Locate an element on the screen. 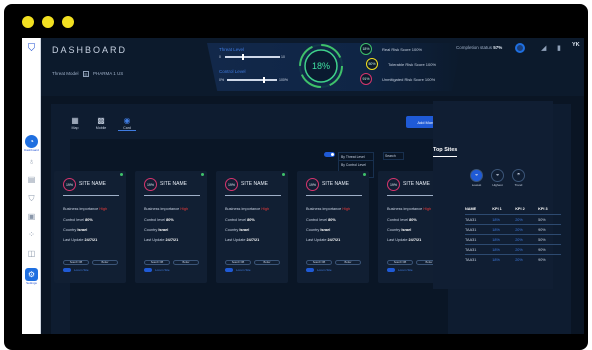 Image resolution: width=592 pixels, height=350 pixels. control-slider-knob is located at coordinates (264, 80).